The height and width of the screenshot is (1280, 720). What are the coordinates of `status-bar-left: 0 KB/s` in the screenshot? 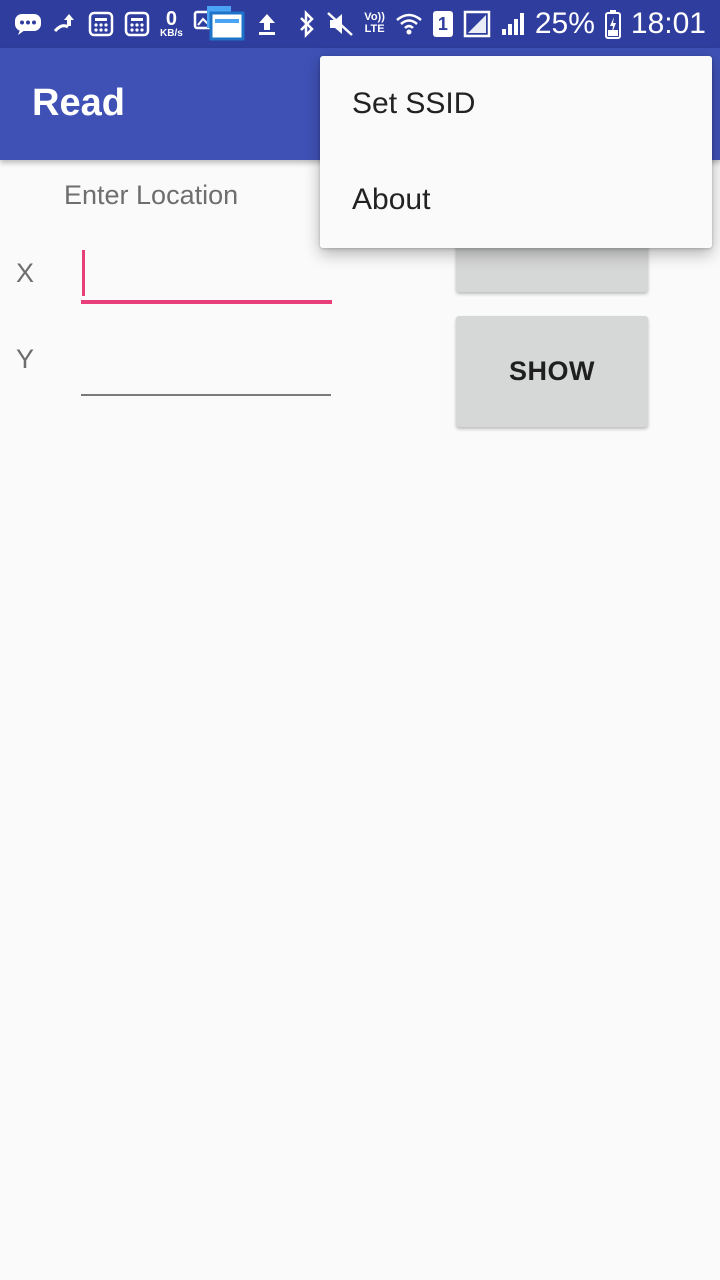 It's located at (146, 24).